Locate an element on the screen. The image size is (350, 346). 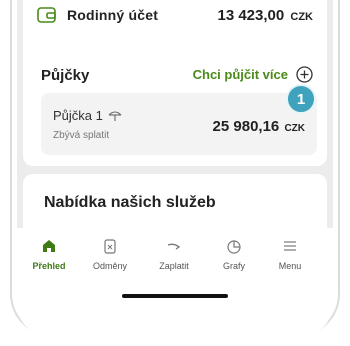
account-row: Rodinný účet 13 423,00 CZK is located at coordinates (175, 15).